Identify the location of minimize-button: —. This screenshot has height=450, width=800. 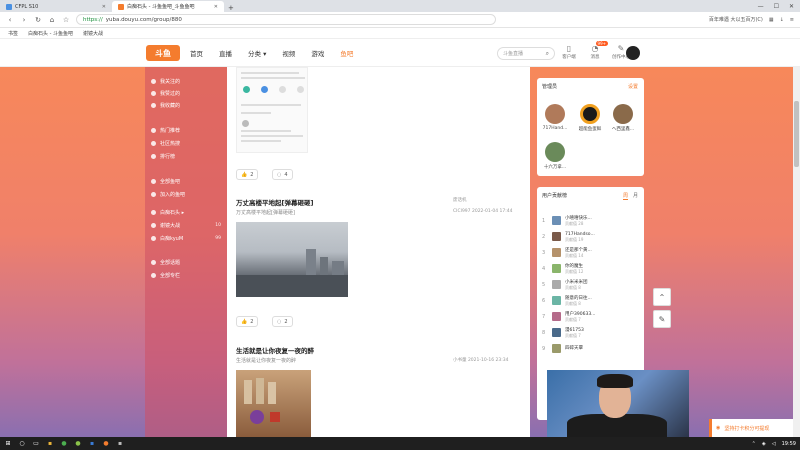
(761, 6).